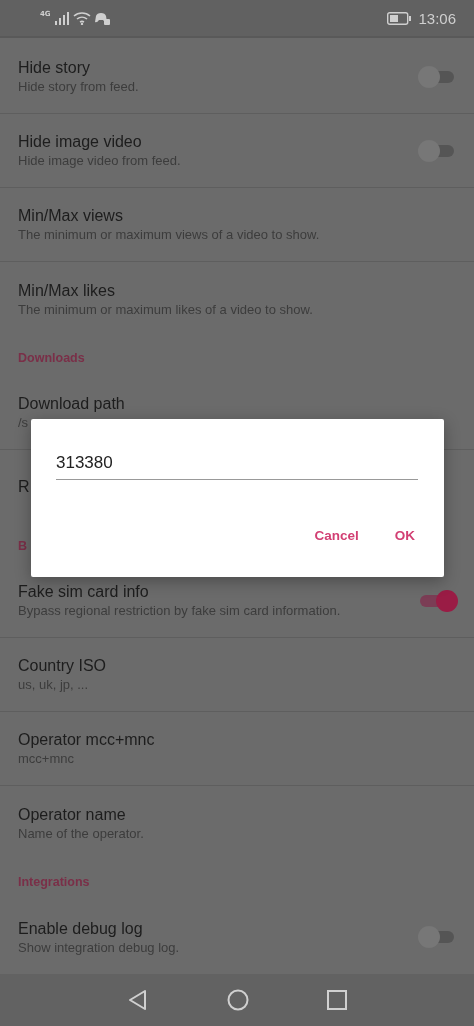 This screenshot has height=1026, width=474. I want to click on setting-title: Country ISO, so click(63, 666).